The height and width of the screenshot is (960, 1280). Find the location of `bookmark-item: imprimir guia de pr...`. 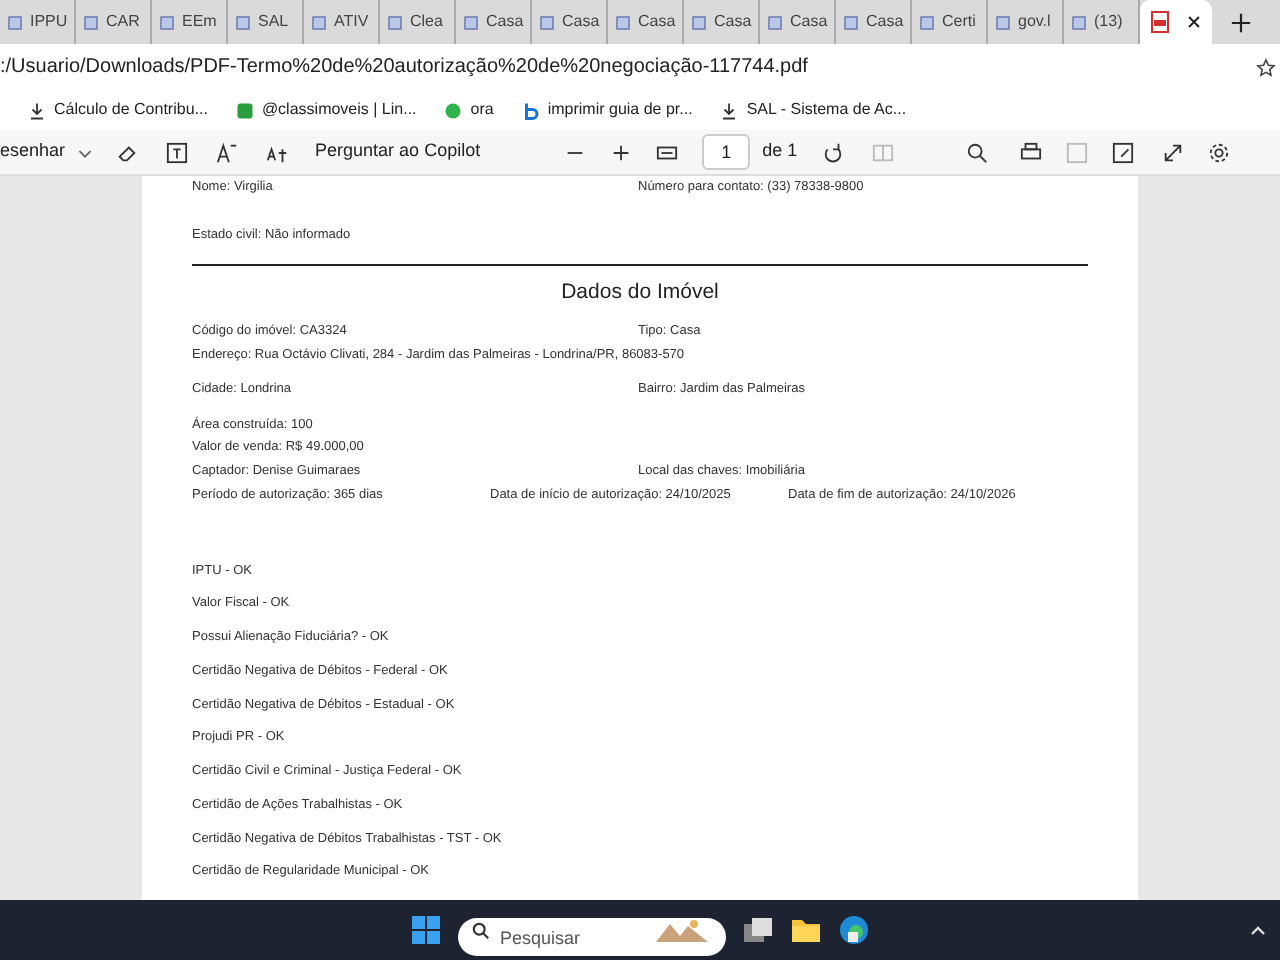

bookmark-item: imprimir guia de pr... is located at coordinates (607, 110).